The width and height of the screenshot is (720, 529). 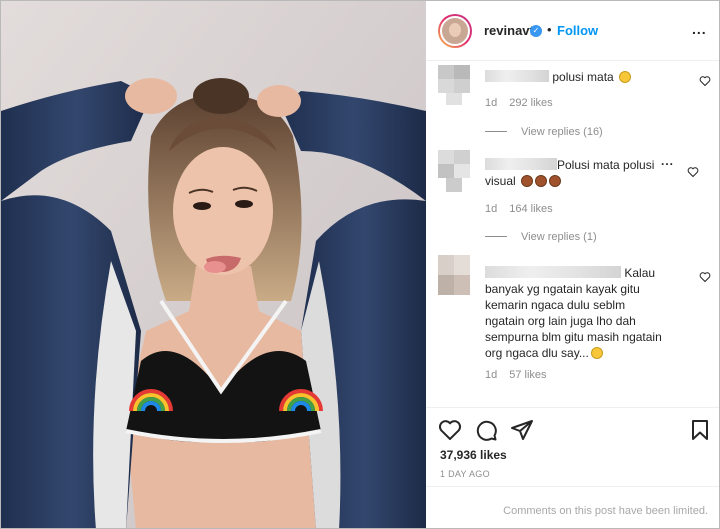 I want to click on comment-meta: 1d 292 likes, so click(x=519, y=103).